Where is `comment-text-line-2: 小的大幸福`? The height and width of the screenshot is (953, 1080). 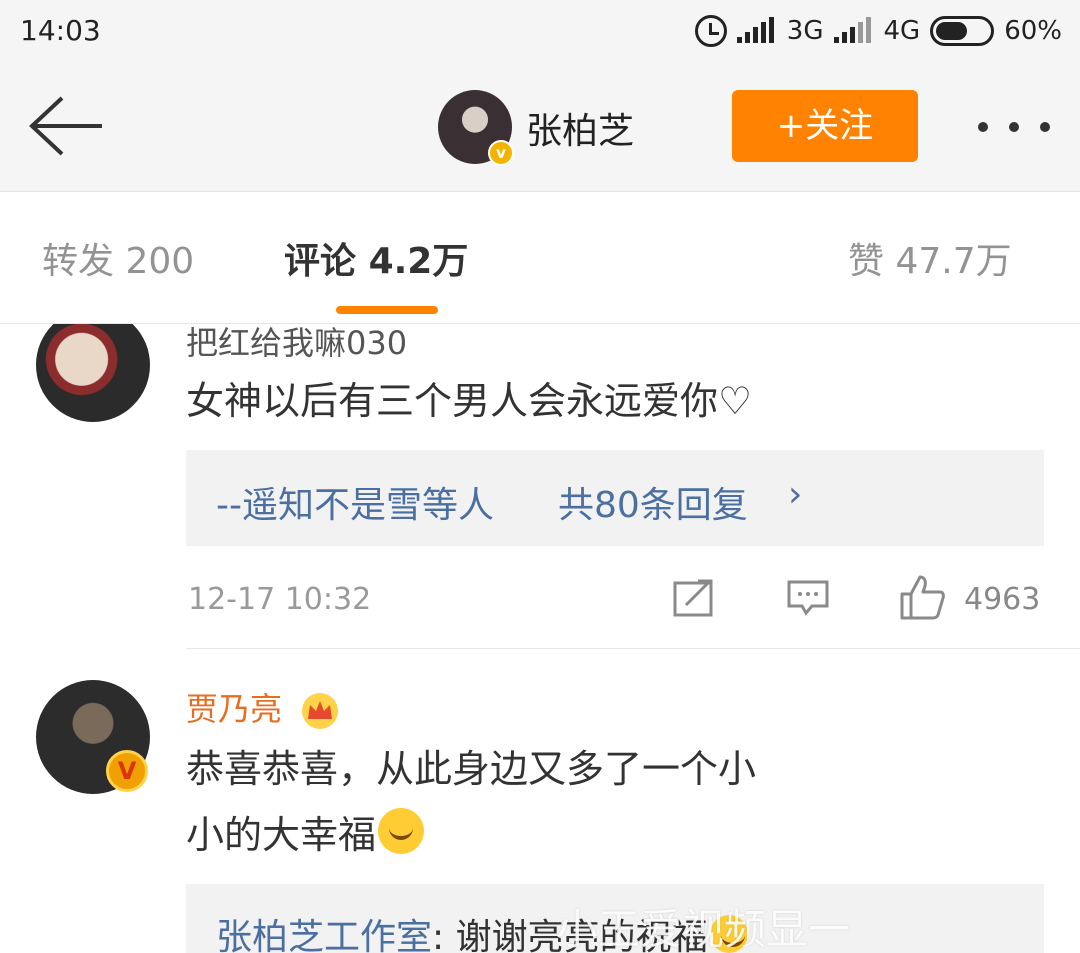
comment-text-line-2: 小的大幸福 is located at coordinates (305, 835).